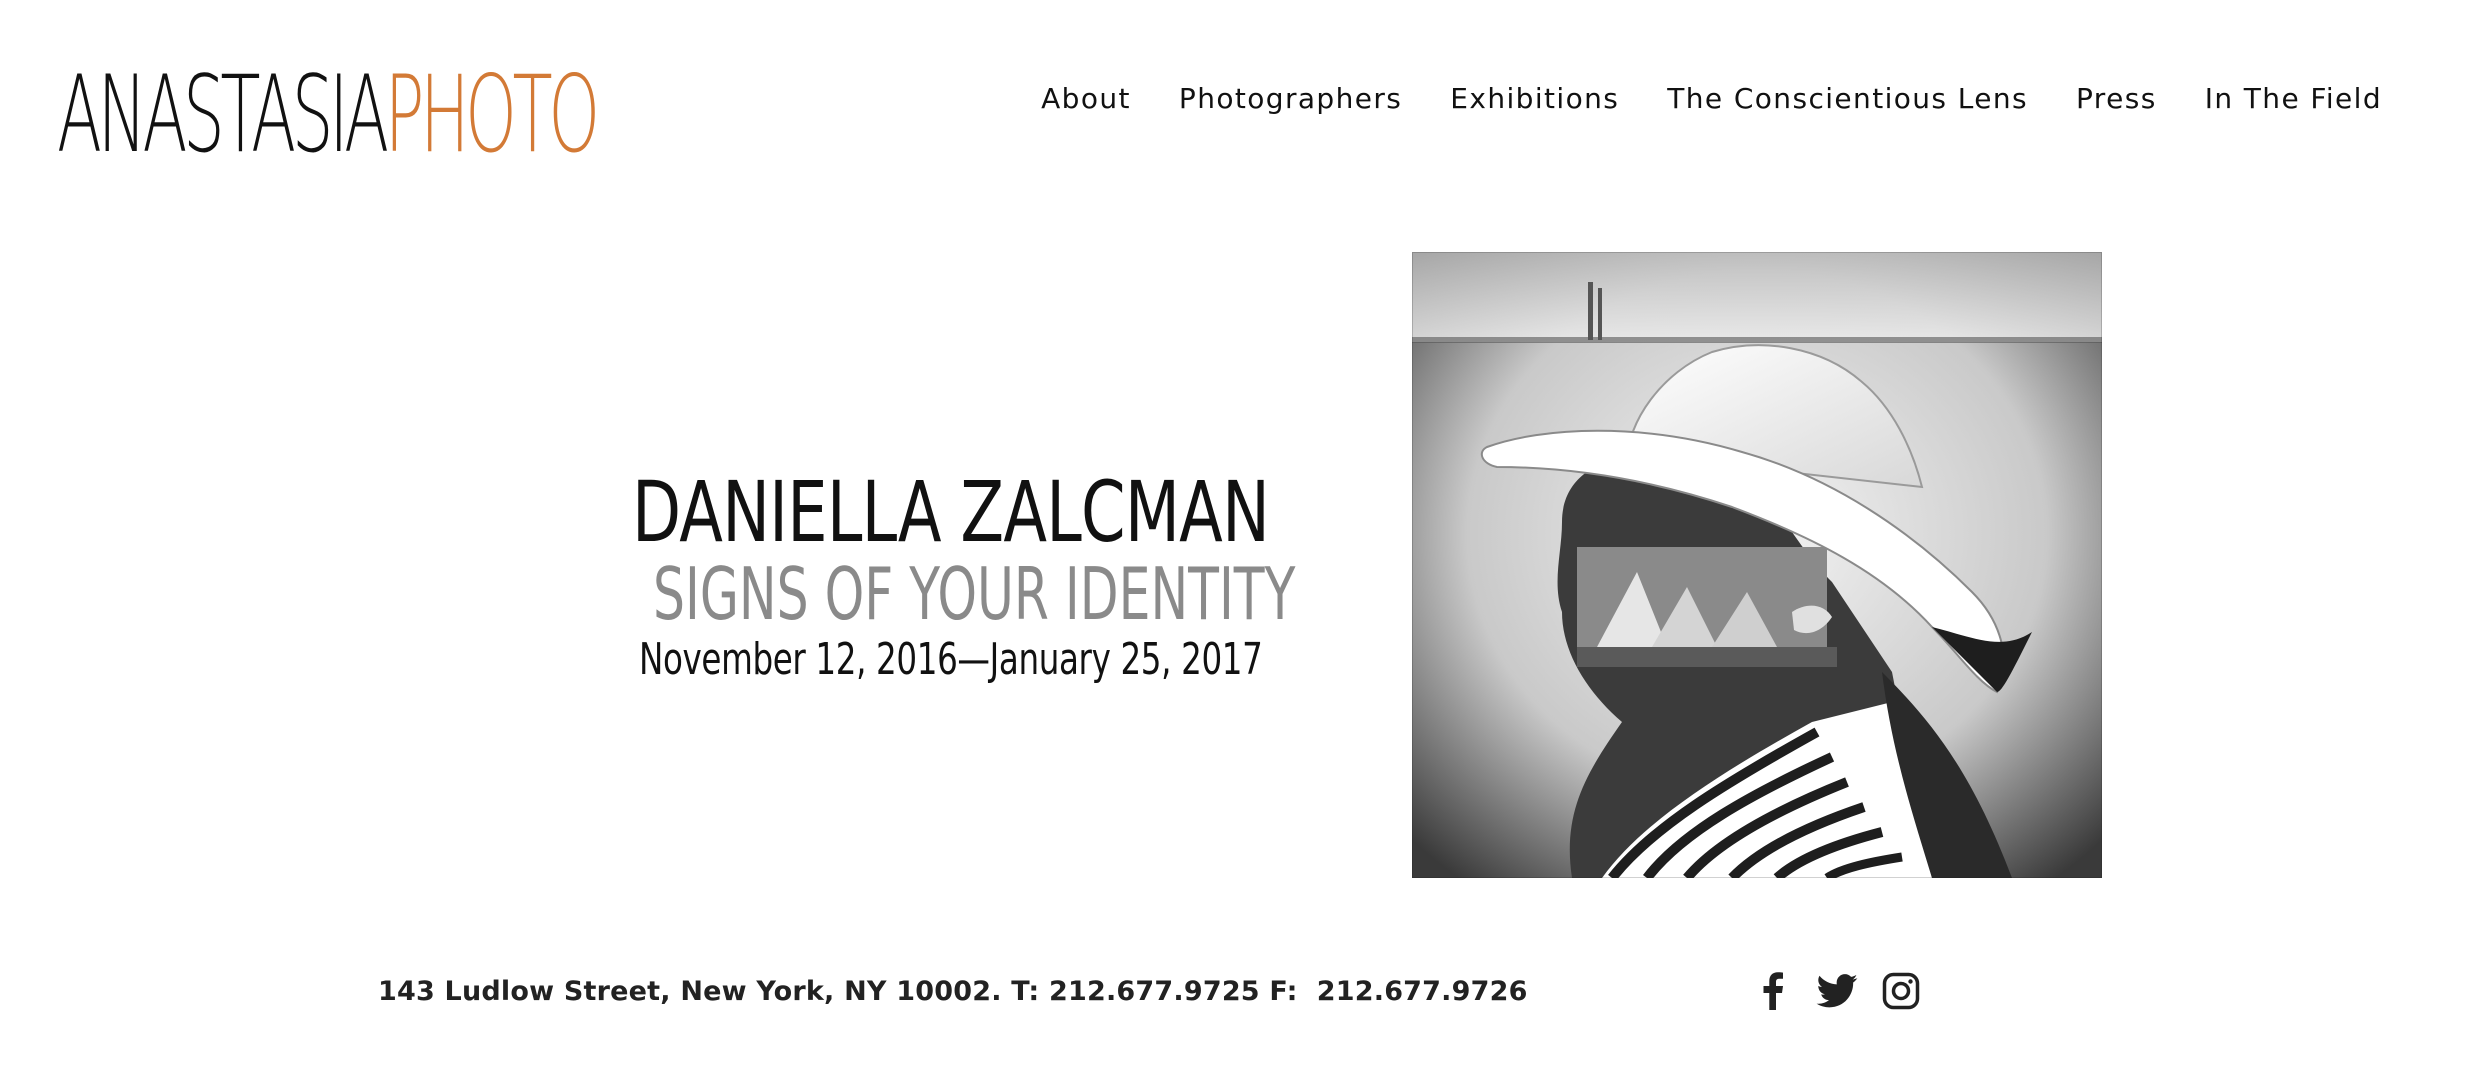  What do you see at coordinates (1154, 991) in the screenshot?
I see `footer-phone: 212.677.9725` at bounding box center [1154, 991].